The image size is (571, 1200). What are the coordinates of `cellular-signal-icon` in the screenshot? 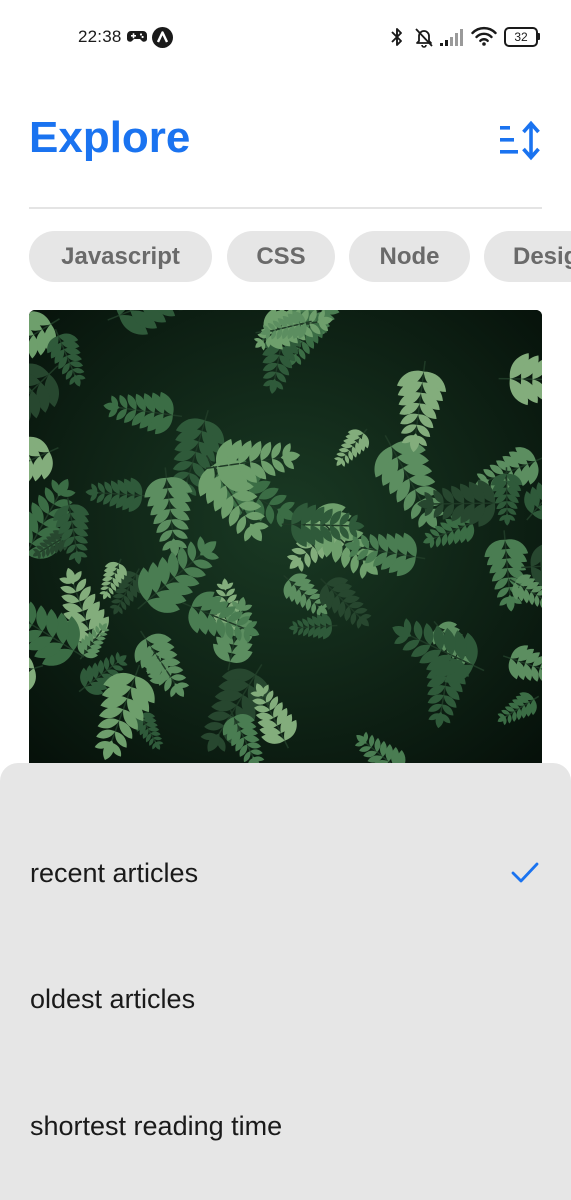 It's located at (451, 37).